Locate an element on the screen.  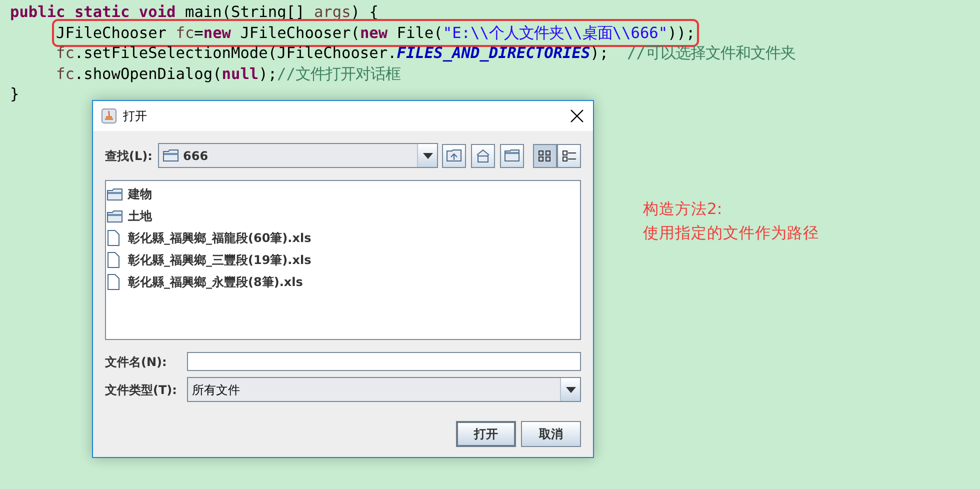
code-line: } is located at coordinates (15, 94).